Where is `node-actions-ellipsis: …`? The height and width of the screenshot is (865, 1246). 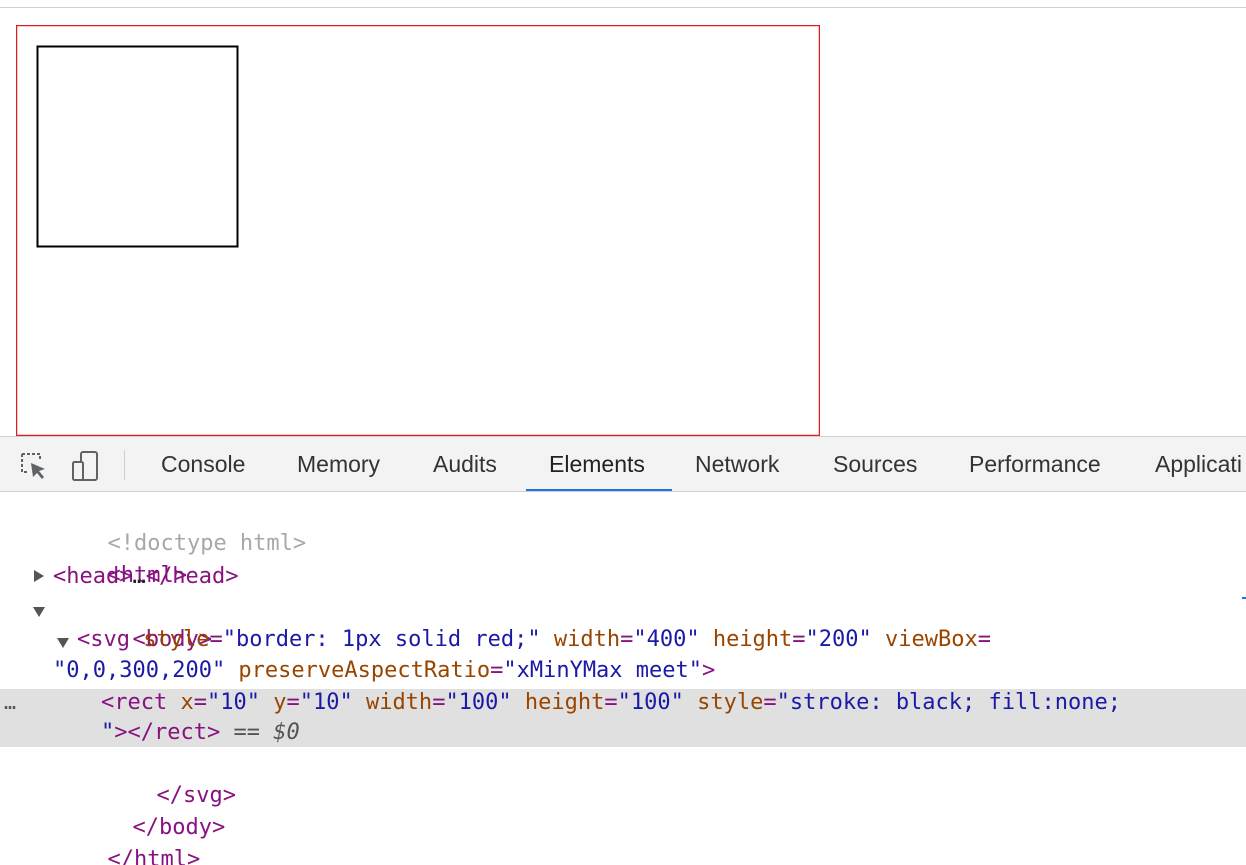
node-actions-ellipsis: … is located at coordinates (10, 702).